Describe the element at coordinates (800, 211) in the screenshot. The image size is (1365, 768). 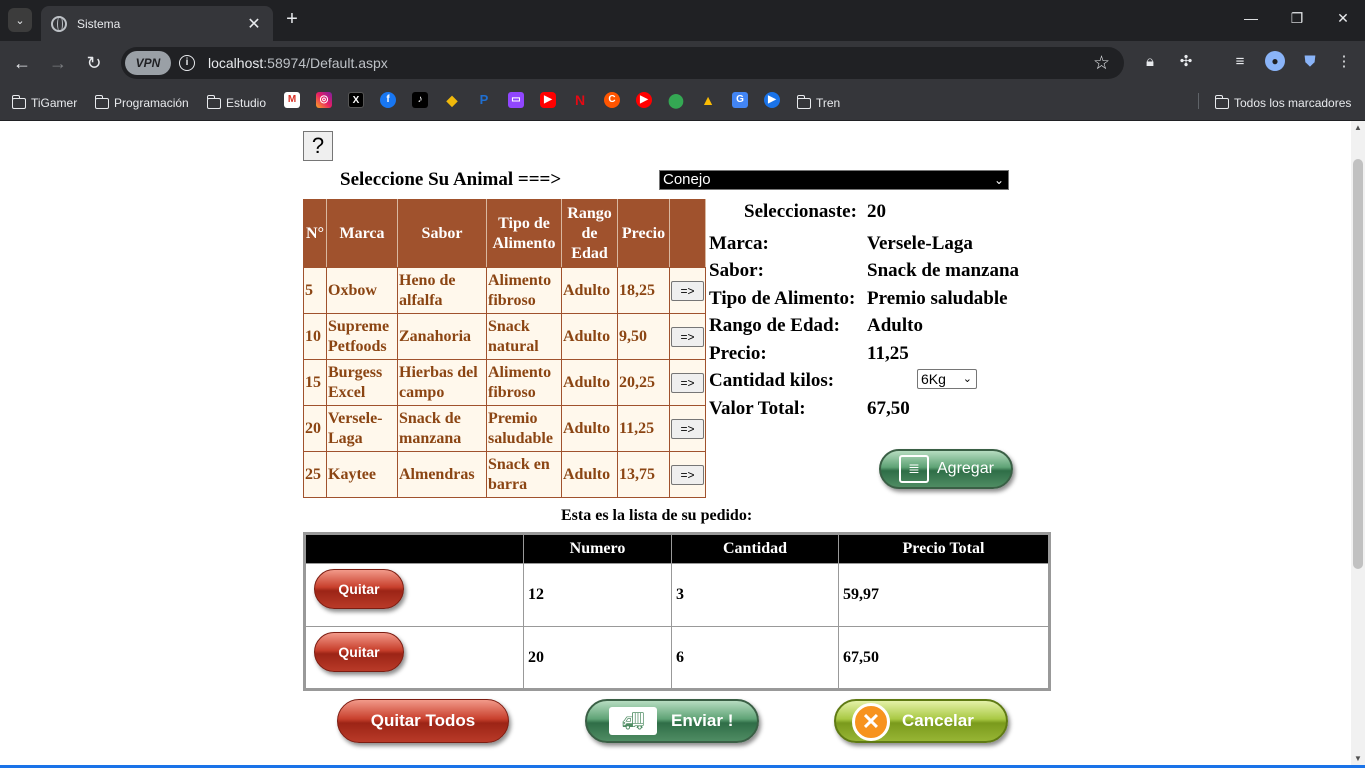
I see `seleccionaste-label: Seleccionaste:` at that location.